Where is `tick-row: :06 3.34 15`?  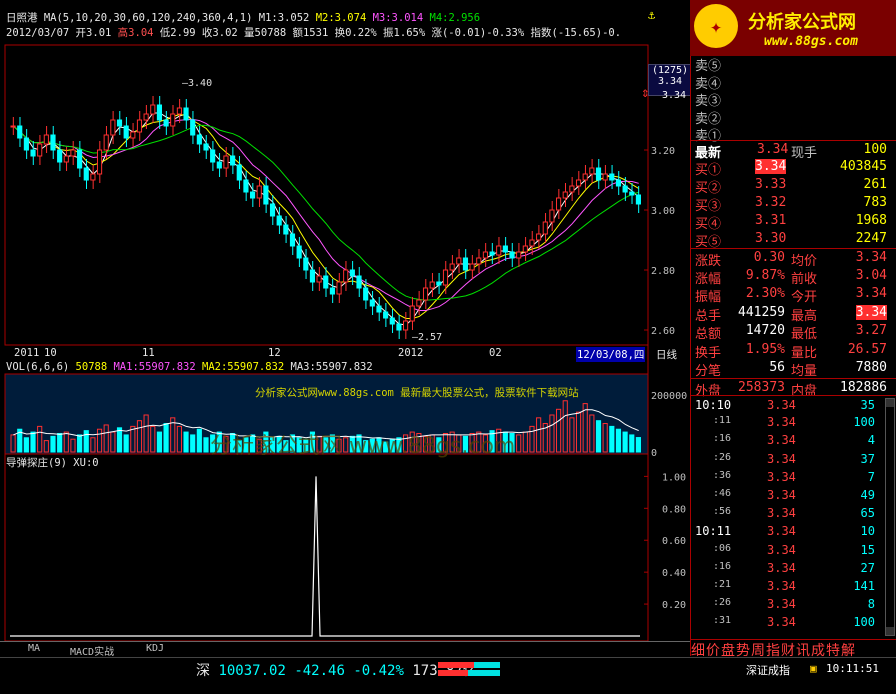 tick-row: :06 3.34 15 is located at coordinates (793, 550).